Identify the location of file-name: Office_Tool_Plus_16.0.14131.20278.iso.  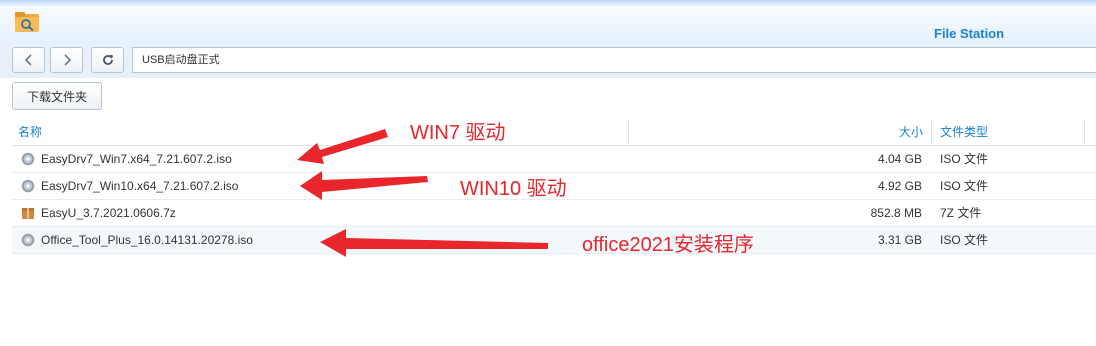
(147, 240).